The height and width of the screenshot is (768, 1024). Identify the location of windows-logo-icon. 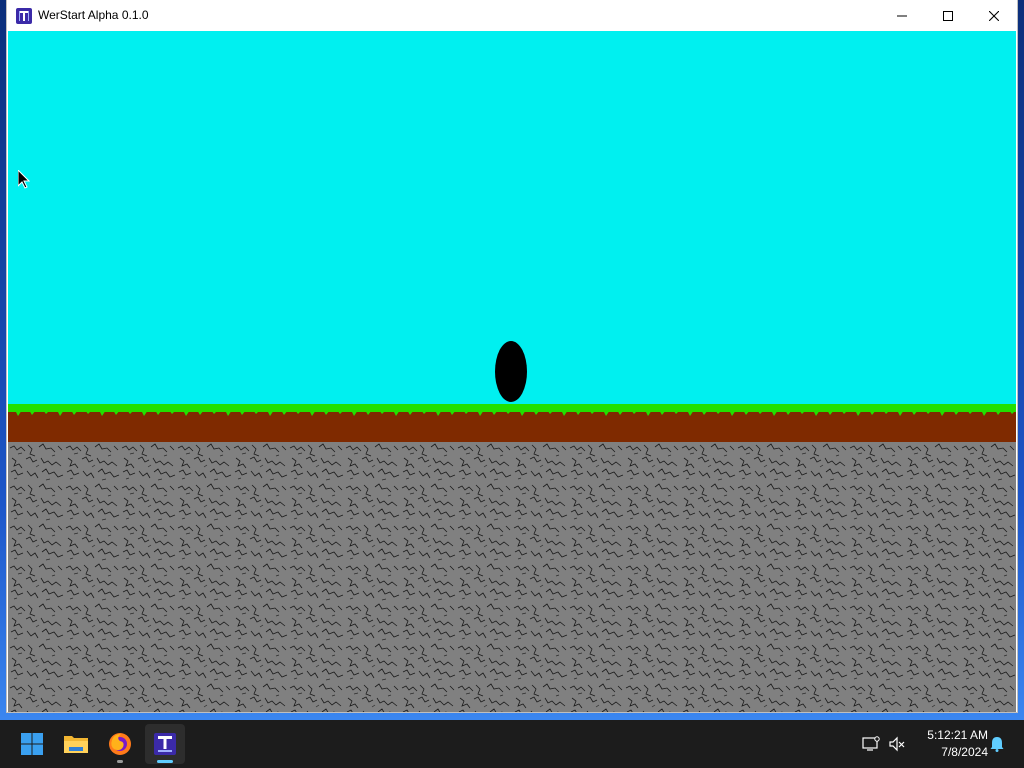
(32, 744).